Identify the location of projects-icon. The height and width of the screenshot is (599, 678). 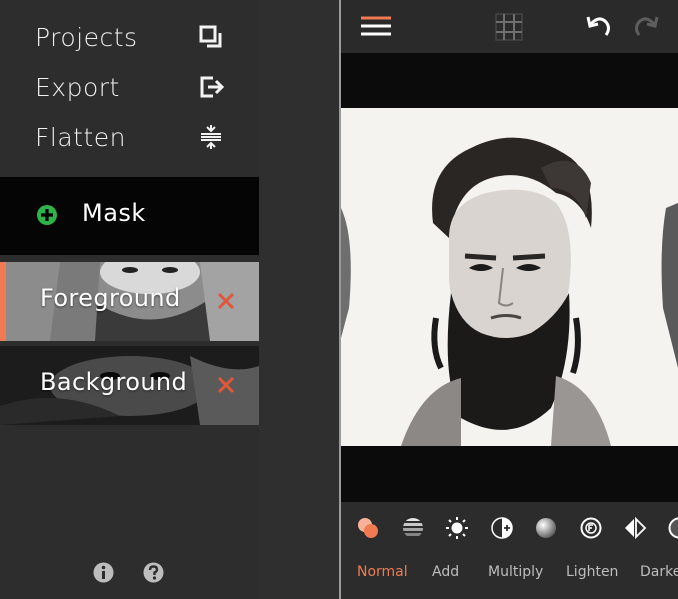
(210, 36).